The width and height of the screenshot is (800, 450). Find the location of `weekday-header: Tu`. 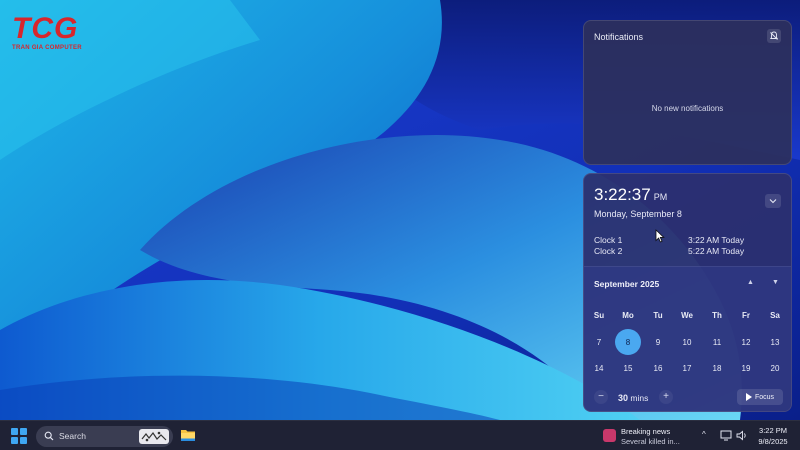

weekday-header: Tu is located at coordinates (658, 315).